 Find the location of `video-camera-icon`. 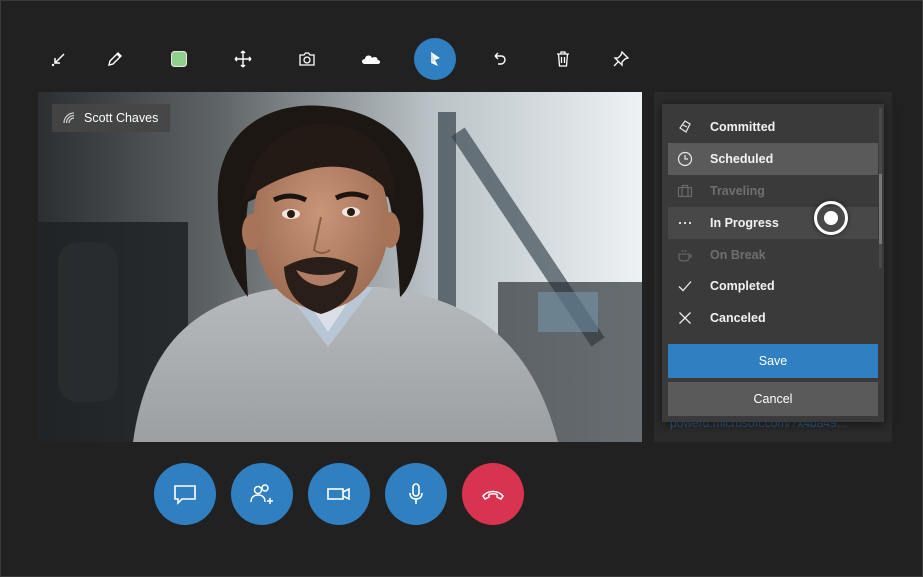

video-camera-icon is located at coordinates (338, 494).